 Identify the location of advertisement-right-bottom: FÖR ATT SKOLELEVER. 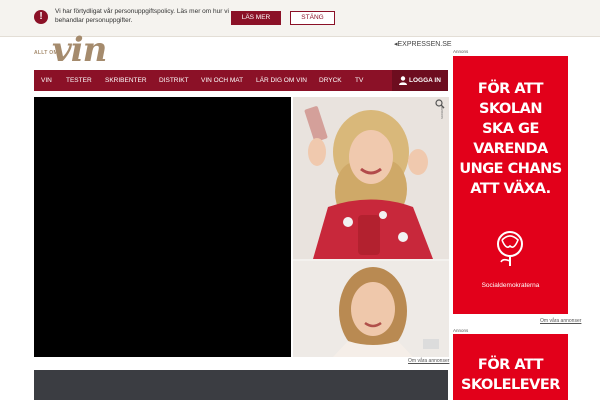
(510, 367).